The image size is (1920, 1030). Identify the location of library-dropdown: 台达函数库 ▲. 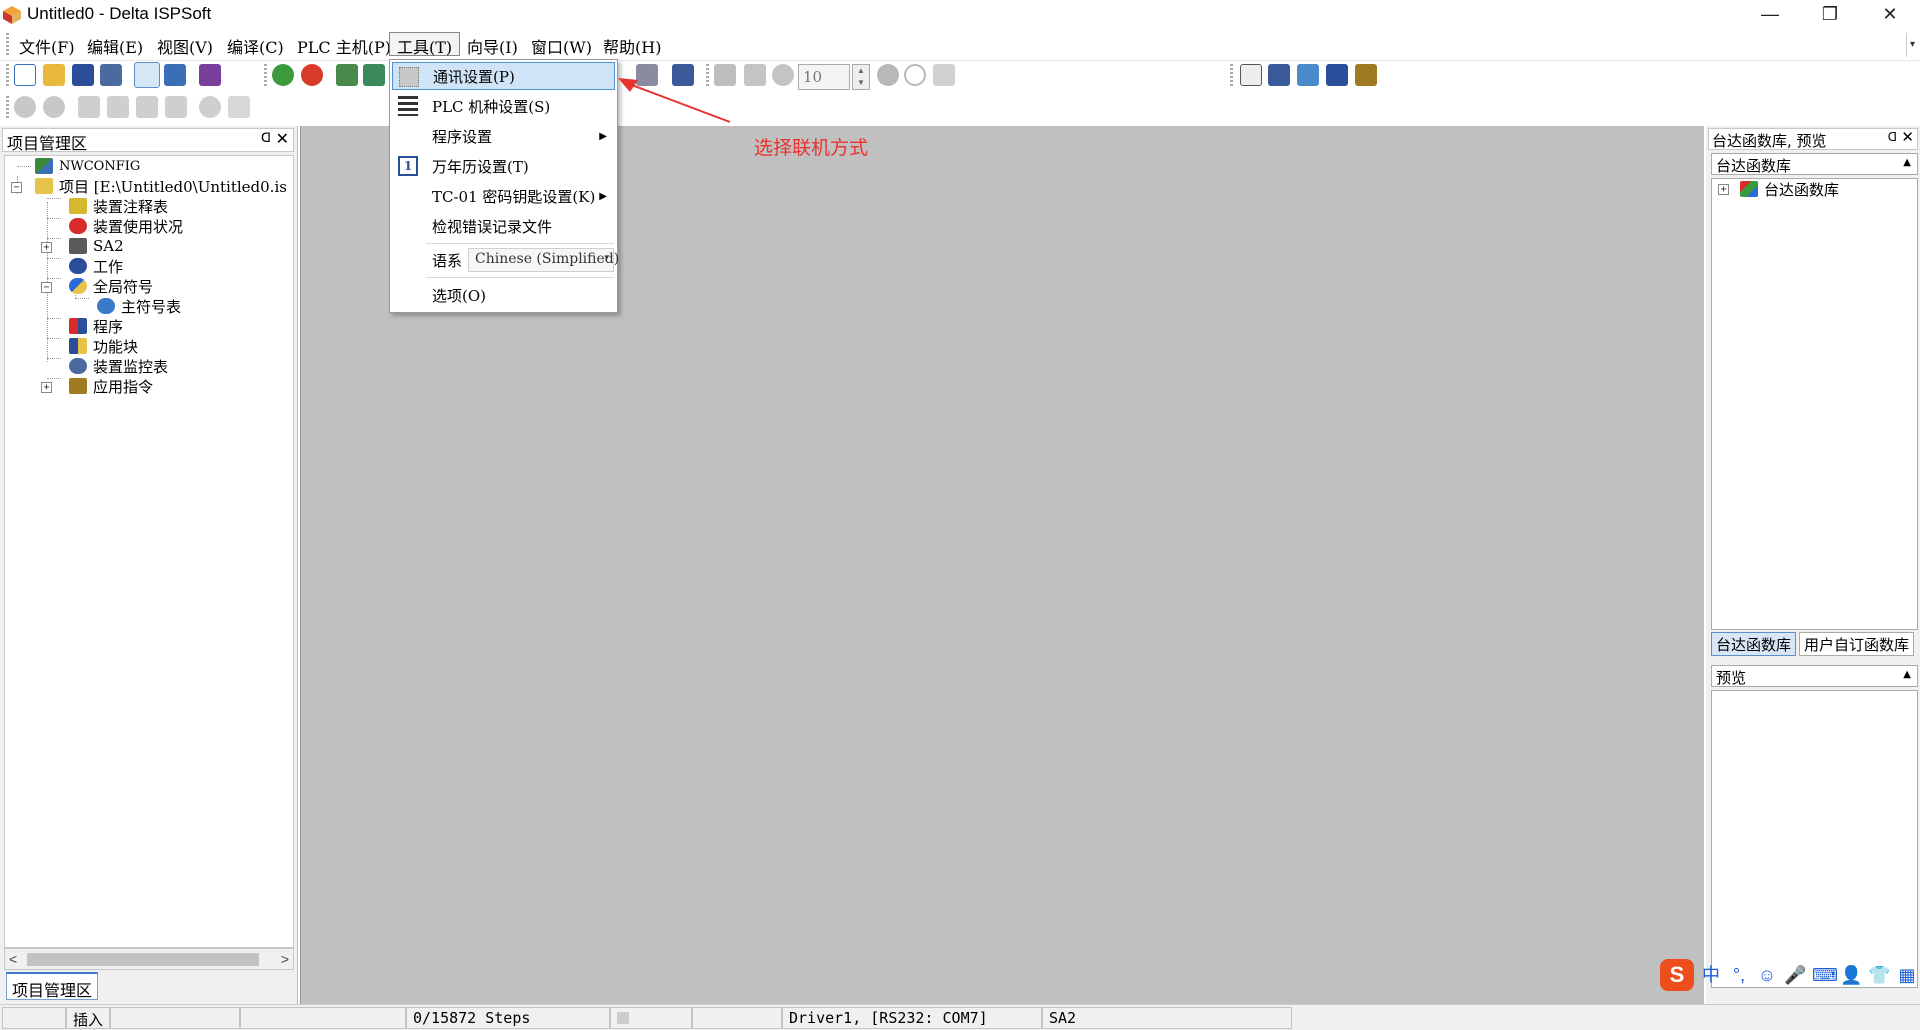
(1814, 164).